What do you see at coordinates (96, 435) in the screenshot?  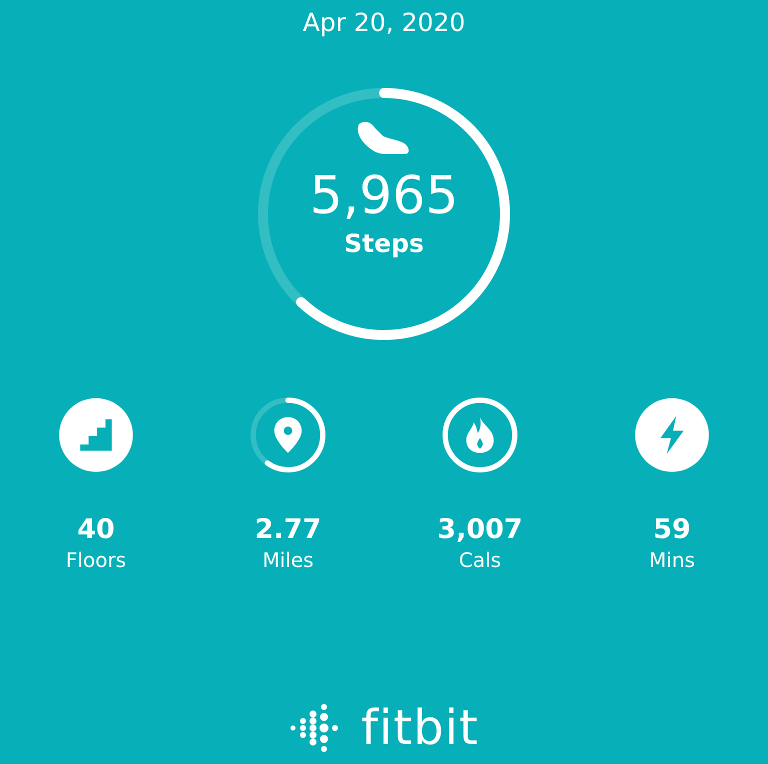 I see `stairs-icon` at bounding box center [96, 435].